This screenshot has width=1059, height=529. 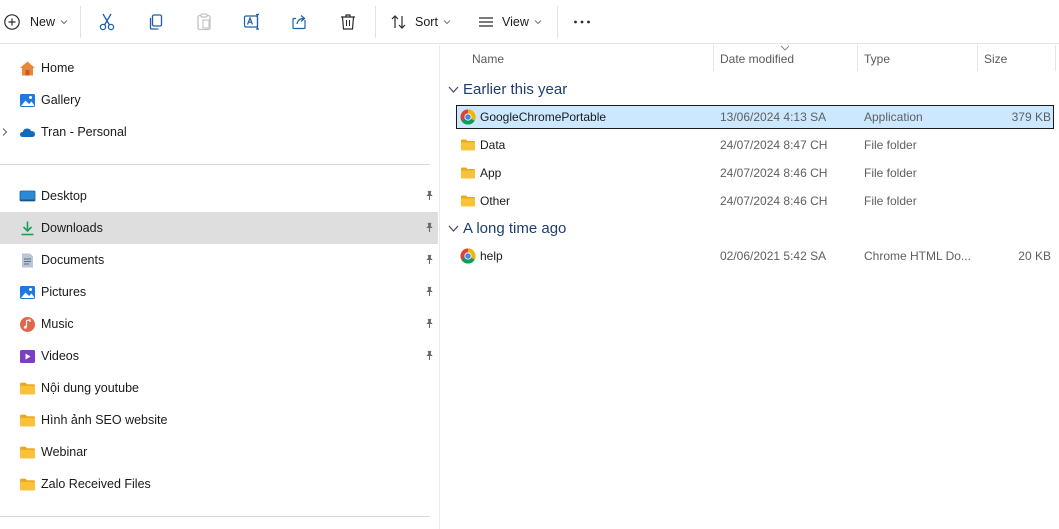 I want to click on share-icon, so click(x=299, y=22).